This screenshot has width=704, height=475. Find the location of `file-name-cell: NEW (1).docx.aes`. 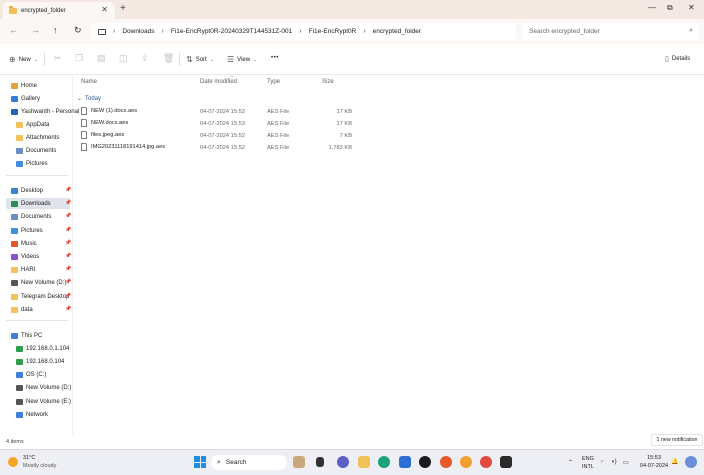

file-name-cell: NEW (1).docx.aes is located at coordinates (109, 111).